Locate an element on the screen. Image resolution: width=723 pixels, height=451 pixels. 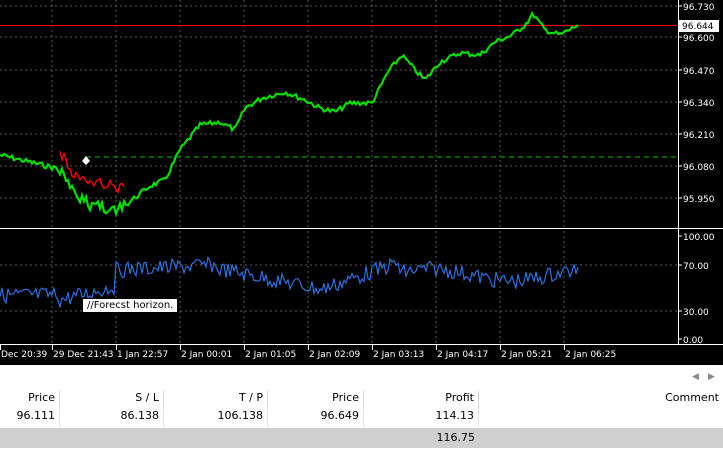
forecast-horizon-tooltip: //Forecst horizon. is located at coordinates (130, 305).